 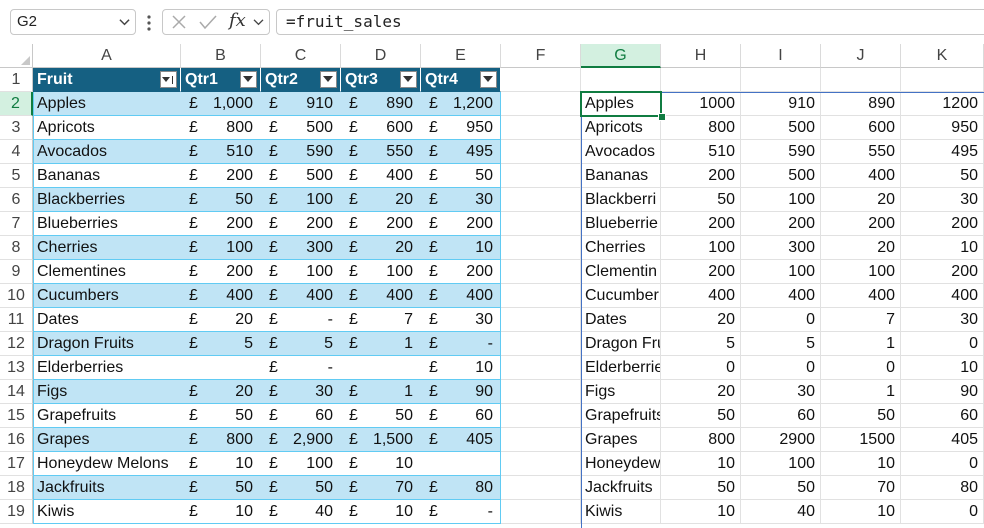 What do you see at coordinates (861, 440) in the screenshot?
I see `spill-value-cell: 1500` at bounding box center [861, 440].